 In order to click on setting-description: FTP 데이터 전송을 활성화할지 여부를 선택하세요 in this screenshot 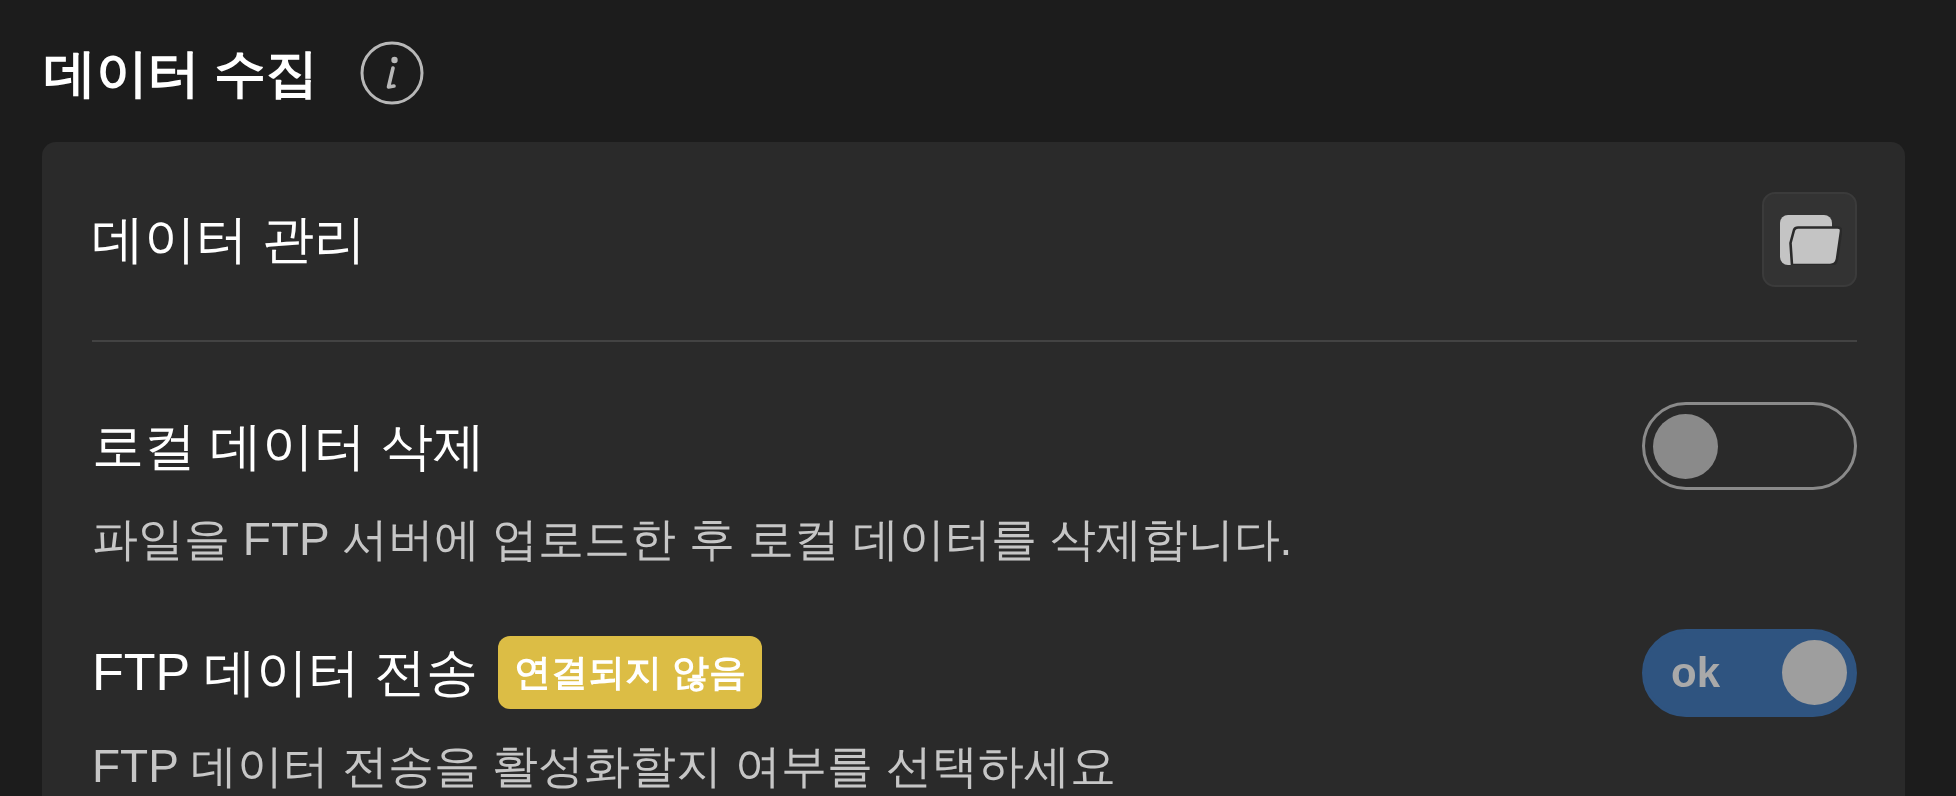, I will do `click(604, 766)`.